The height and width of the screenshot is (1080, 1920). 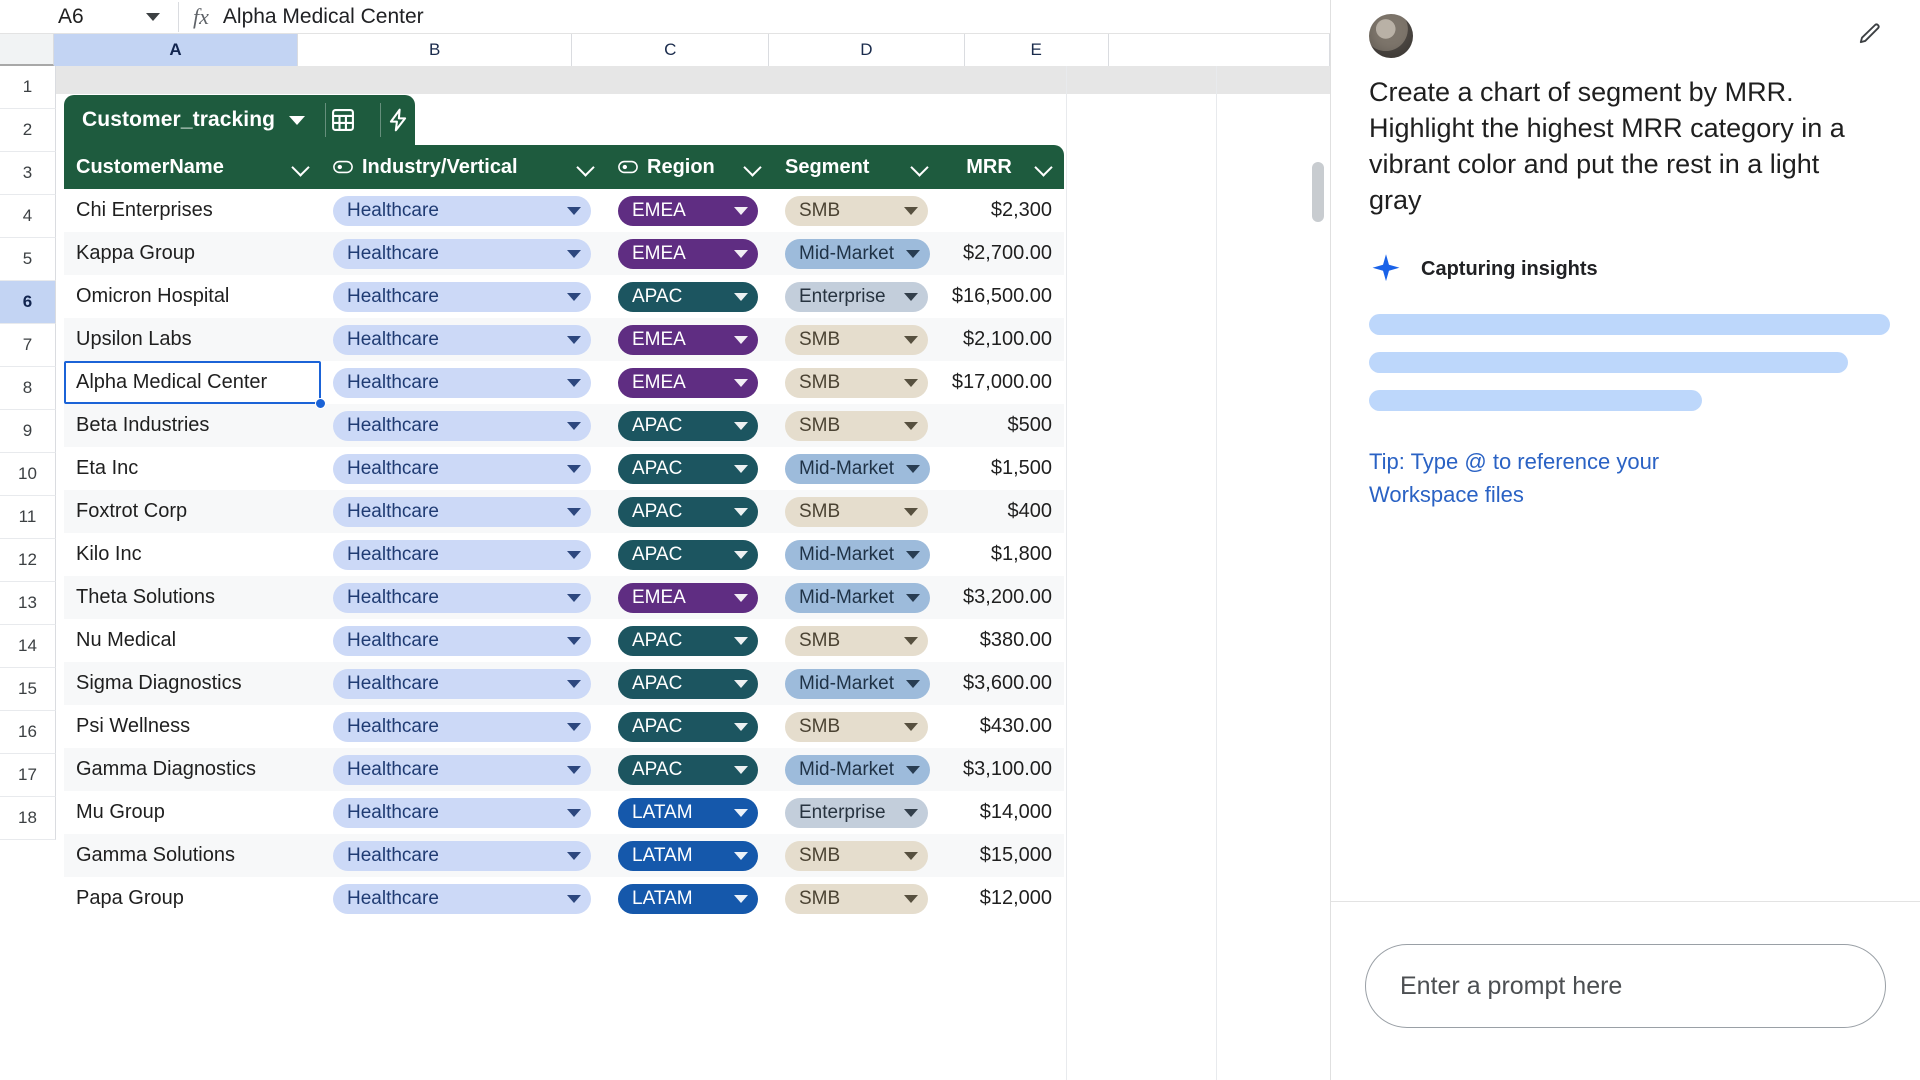 What do you see at coordinates (1002, 382) in the screenshot?
I see `cell-mrr: $17,000.00` at bounding box center [1002, 382].